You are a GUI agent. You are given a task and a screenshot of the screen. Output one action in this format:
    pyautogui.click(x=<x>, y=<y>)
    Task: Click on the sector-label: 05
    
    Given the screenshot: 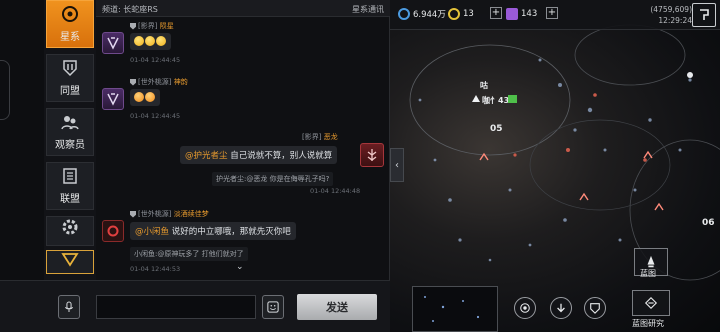 What is the action you would take?
    pyautogui.click(x=496, y=129)
    